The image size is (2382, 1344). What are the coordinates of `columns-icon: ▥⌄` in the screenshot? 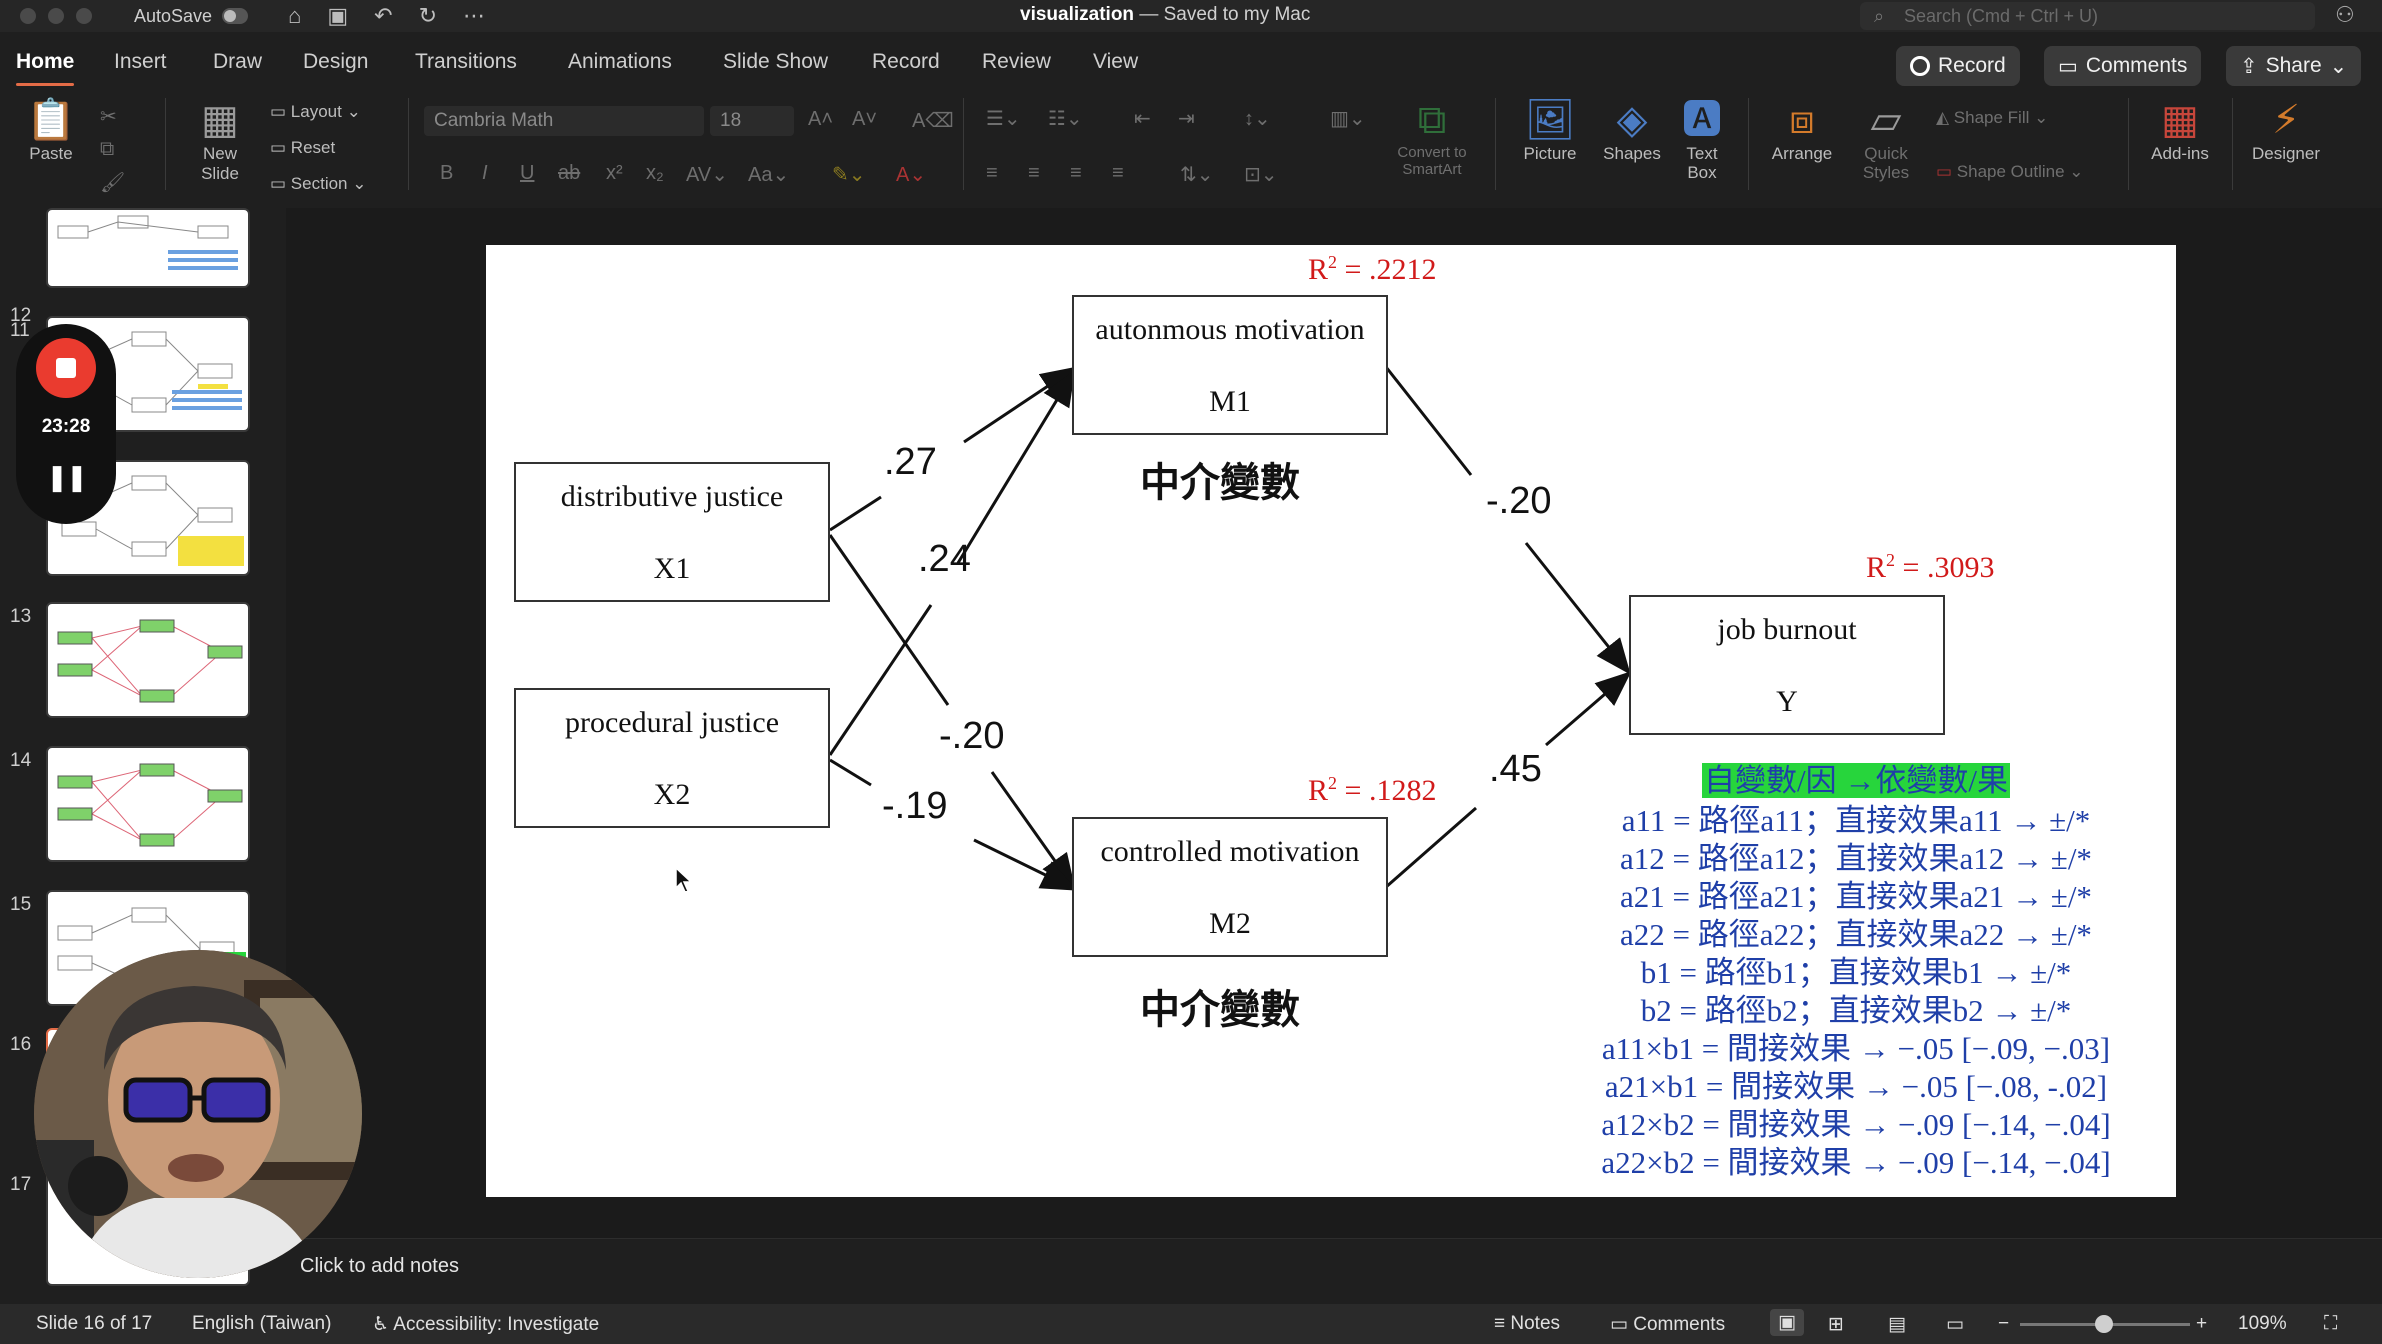 It's located at (1348, 118).